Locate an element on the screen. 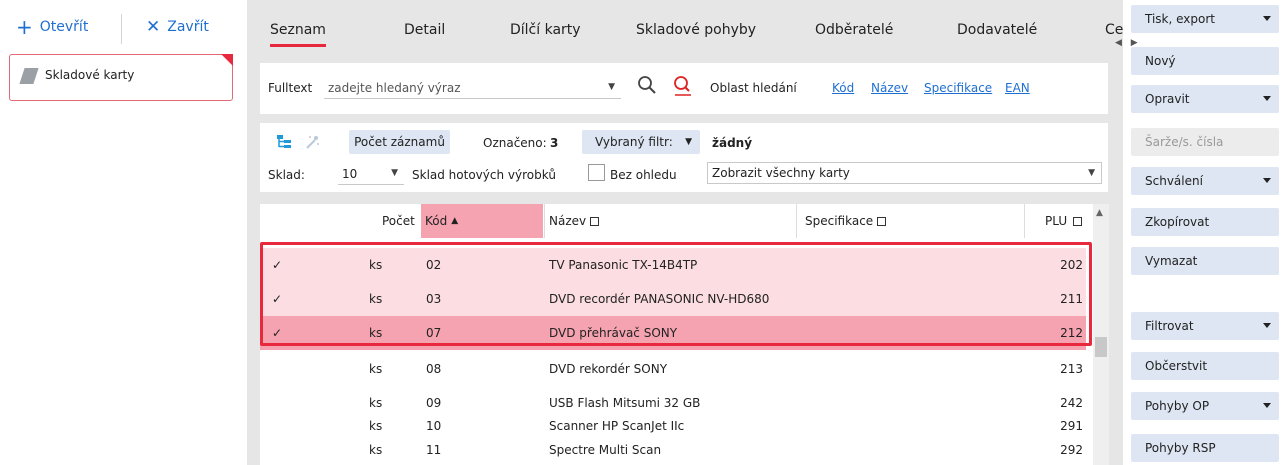 The image size is (1285, 465). search-area-ean: EAN is located at coordinates (1017, 88).